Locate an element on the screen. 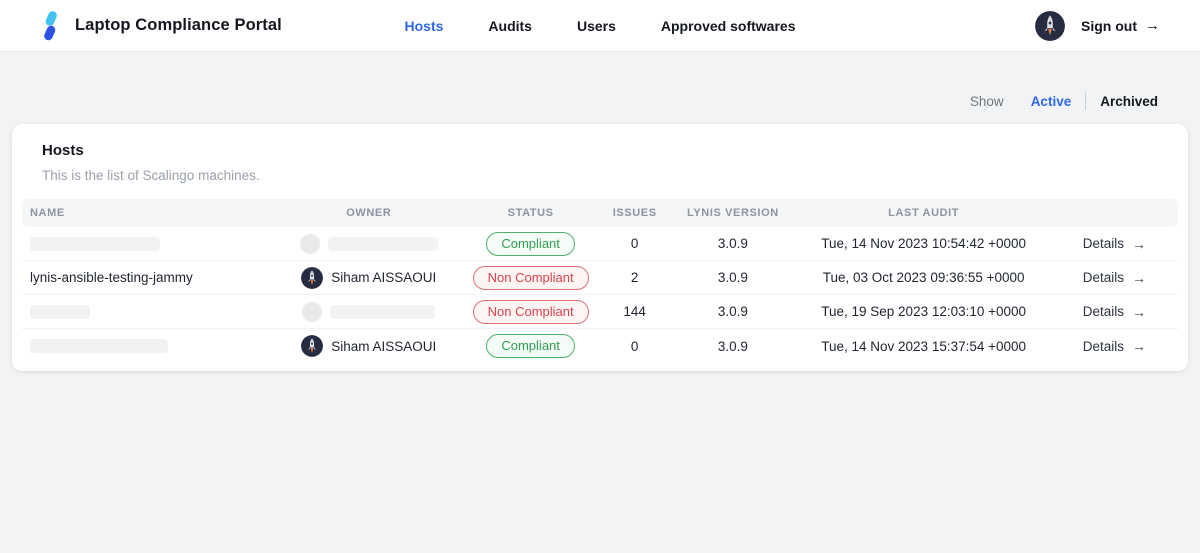 Image resolution: width=1200 pixels, height=553 pixels. header-owner: Owner is located at coordinates (369, 213).